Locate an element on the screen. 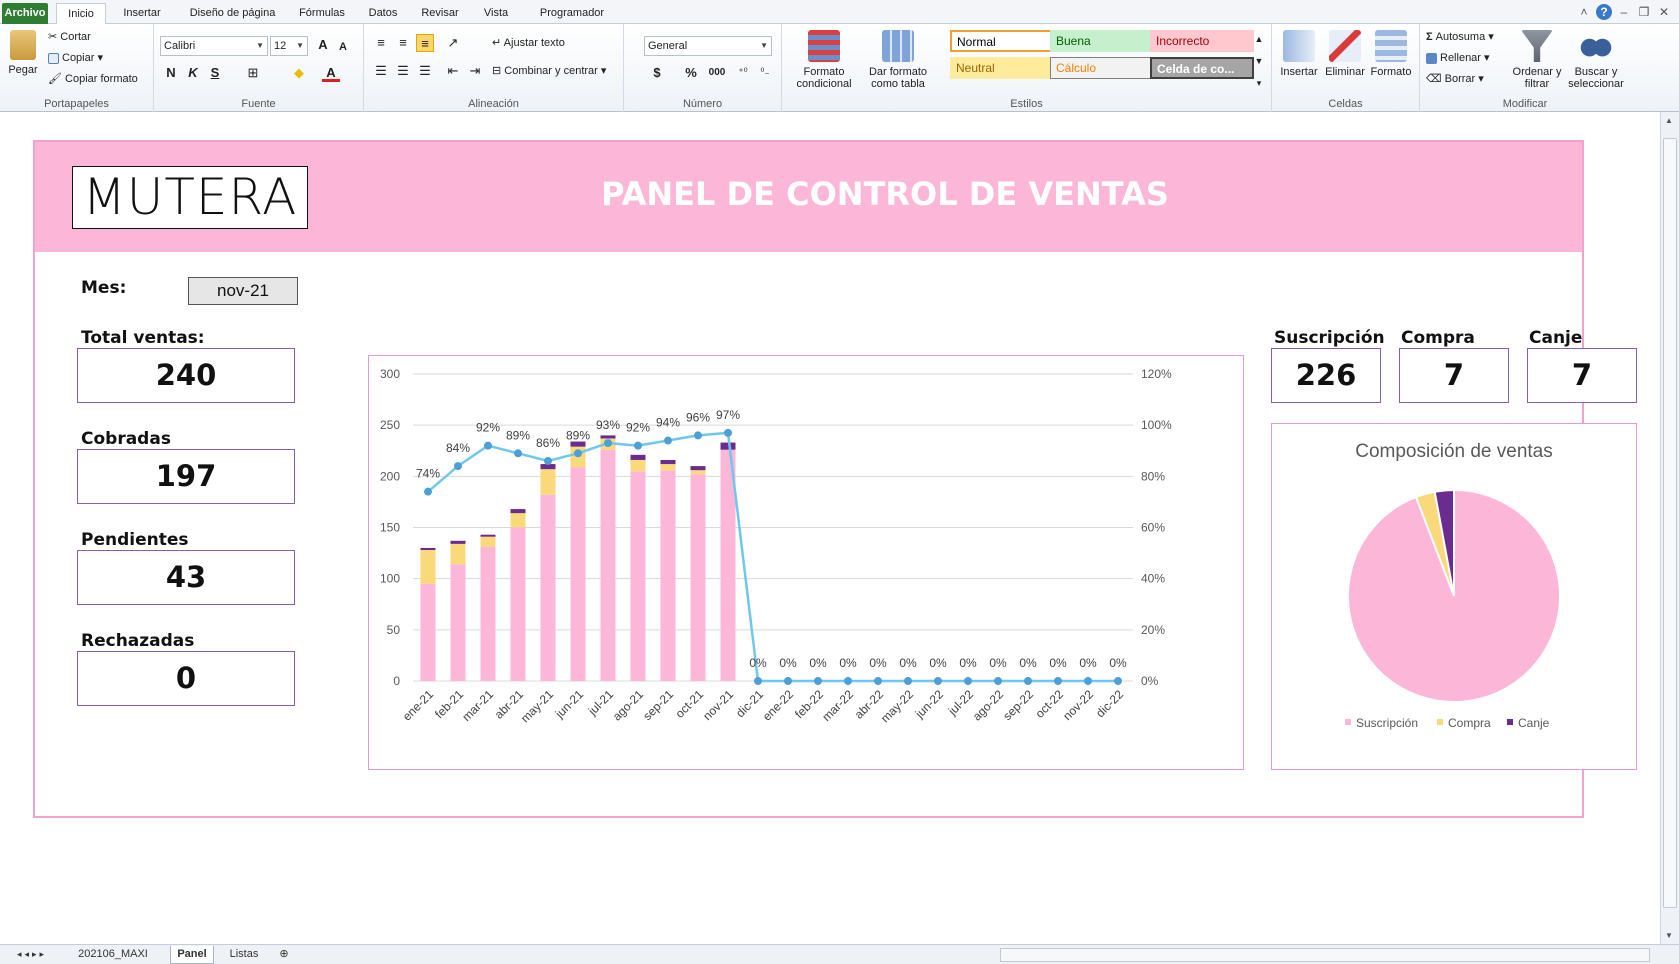 The height and width of the screenshot is (964, 1679). align-center-icon: ☰ is located at coordinates (403, 71).